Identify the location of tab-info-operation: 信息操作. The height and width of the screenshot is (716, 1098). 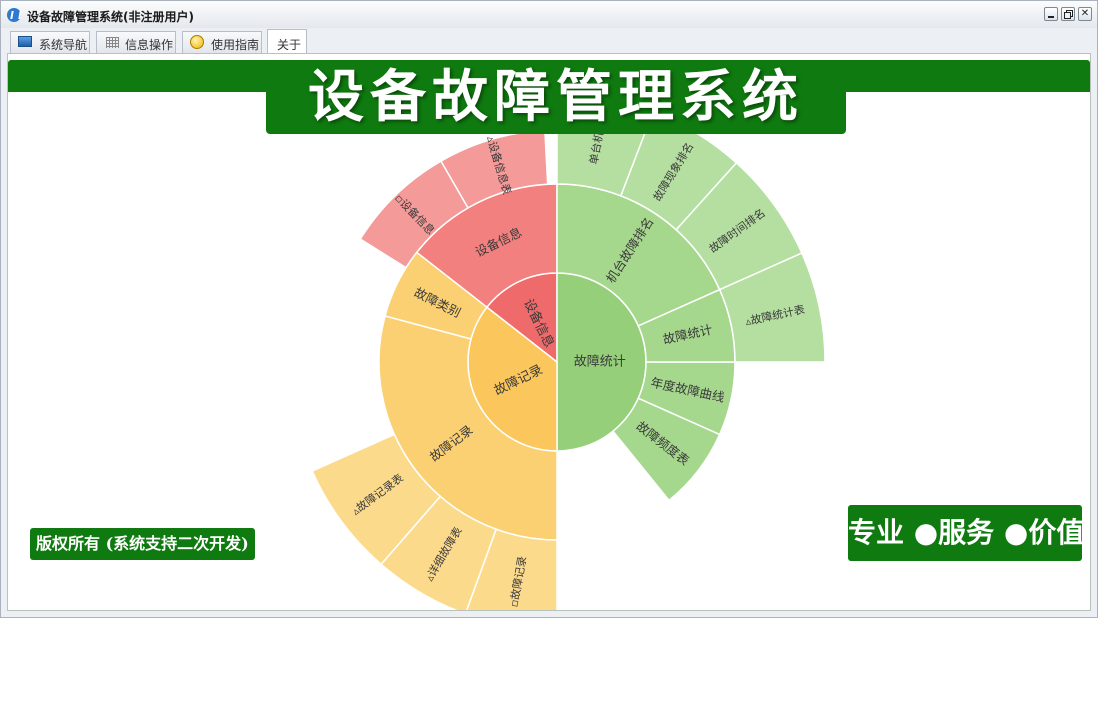
(136, 42).